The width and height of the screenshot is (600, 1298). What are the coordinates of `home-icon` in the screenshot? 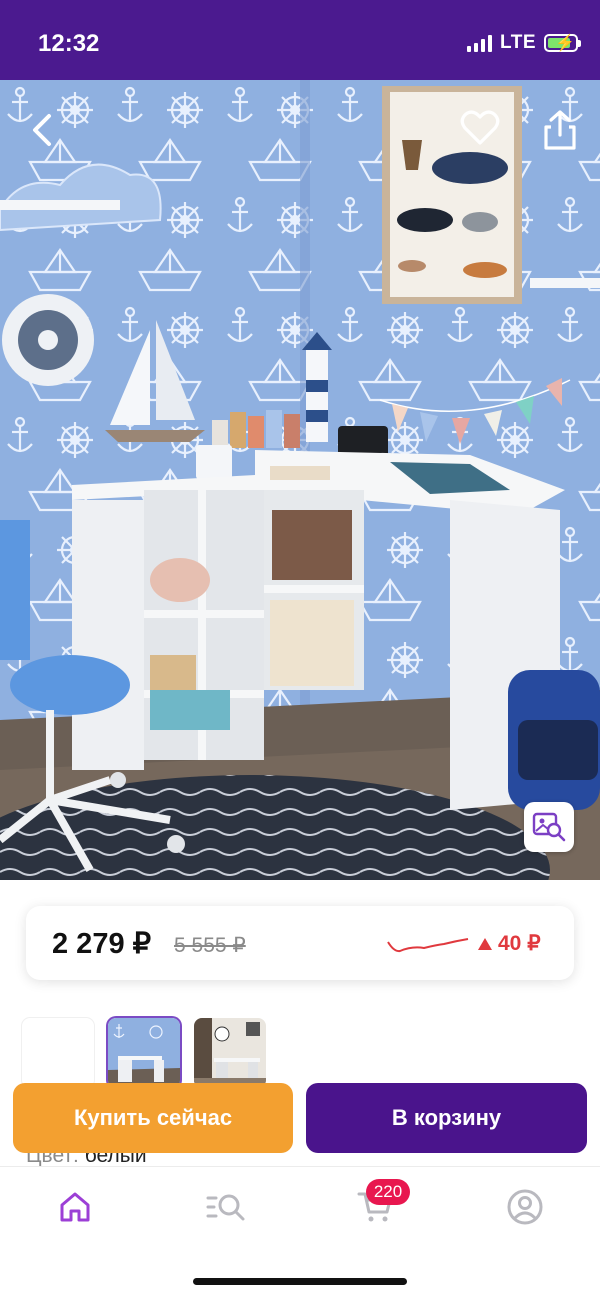 It's located at (75, 1207).